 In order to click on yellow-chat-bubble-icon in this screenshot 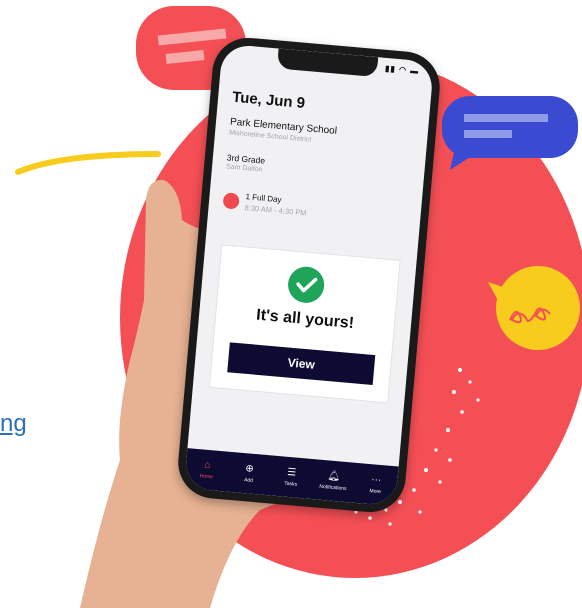, I will do `click(534, 308)`.